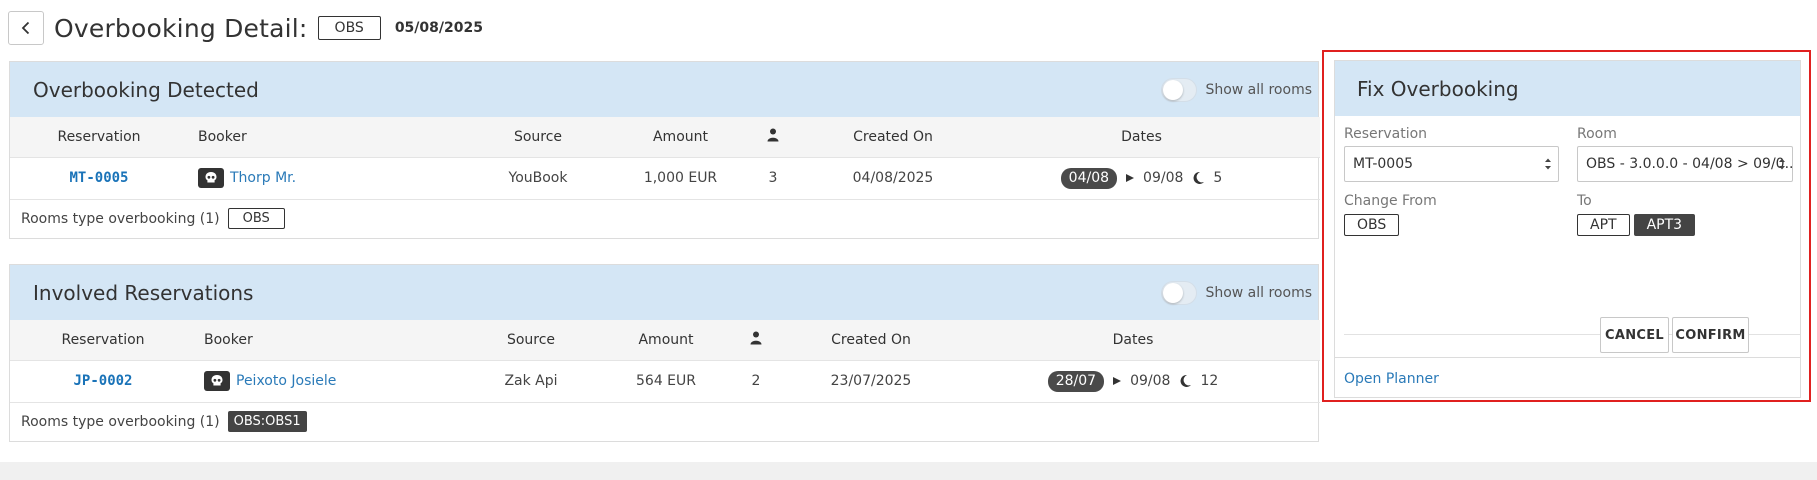 The width and height of the screenshot is (1817, 480). I want to click on created-on-cell: 23/07/2025, so click(871, 381).